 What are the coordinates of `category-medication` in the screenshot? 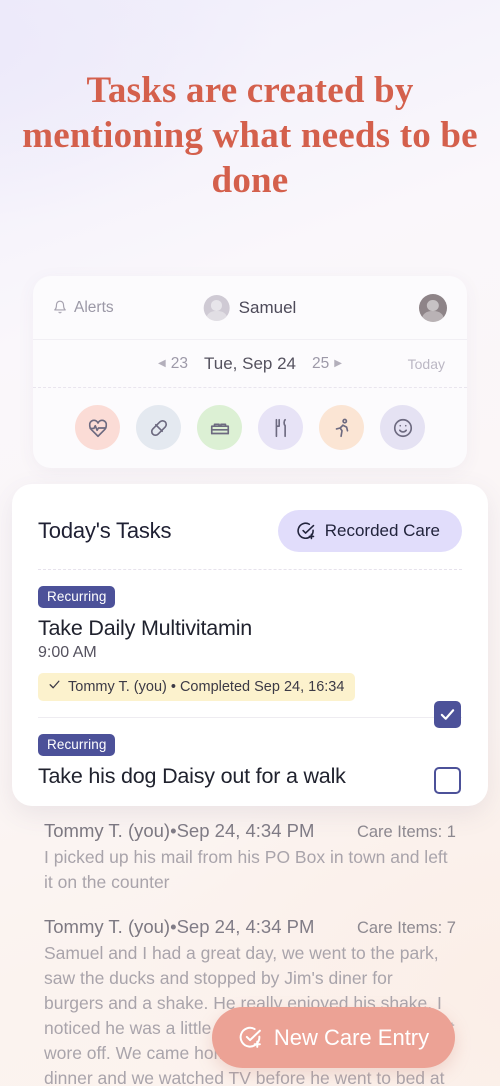 It's located at (158, 427).